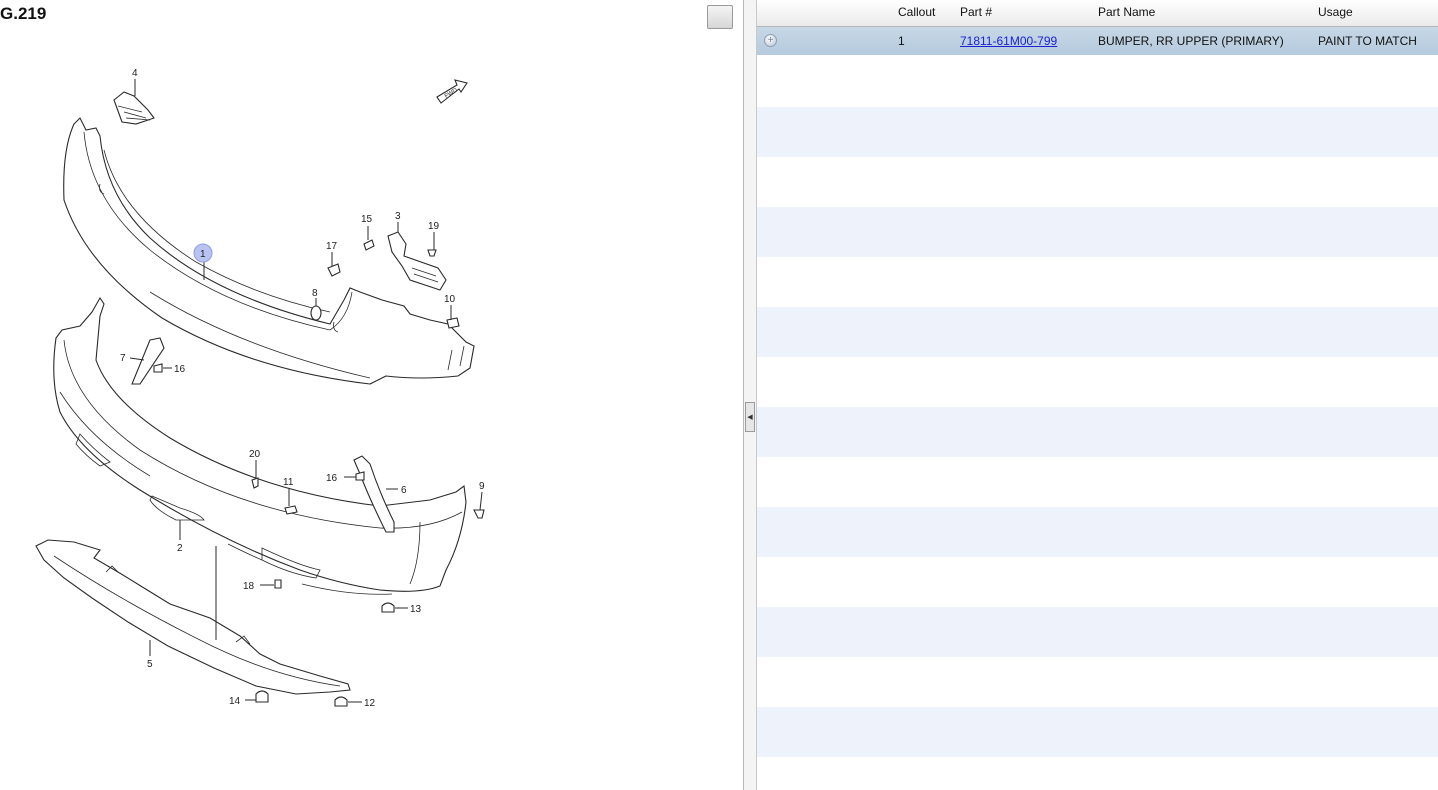  I want to click on callout-label: 2, so click(180, 548).